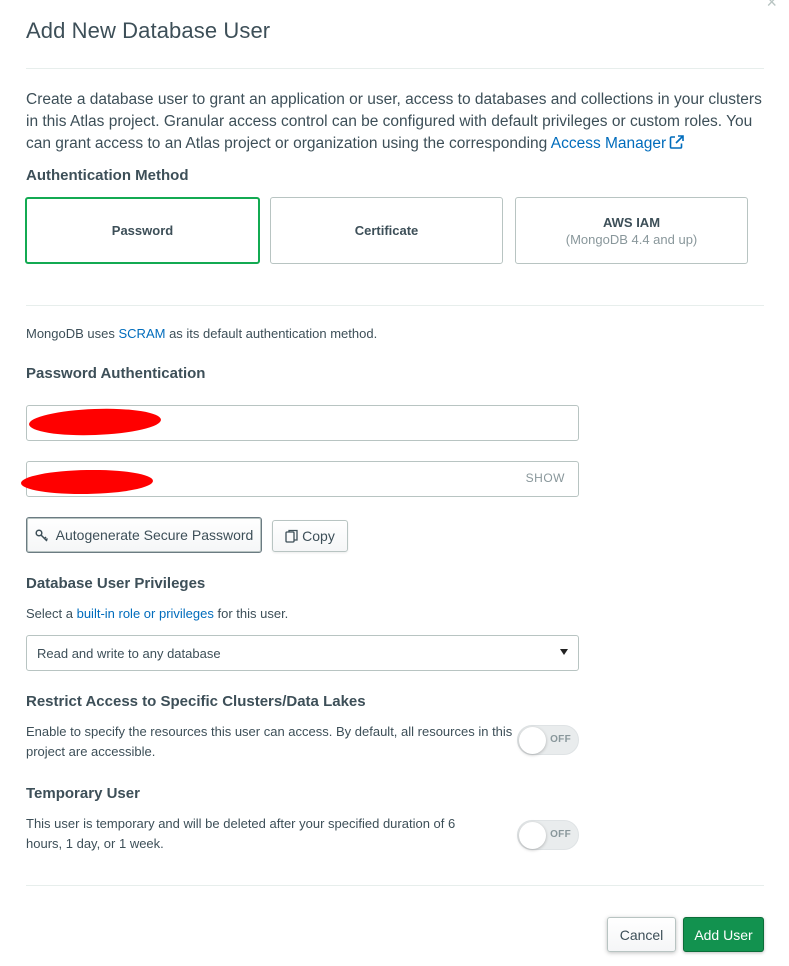 Image resolution: width=789 pixels, height=966 pixels. What do you see at coordinates (631, 222) in the screenshot?
I see `auth-option-label: AWS IAM` at bounding box center [631, 222].